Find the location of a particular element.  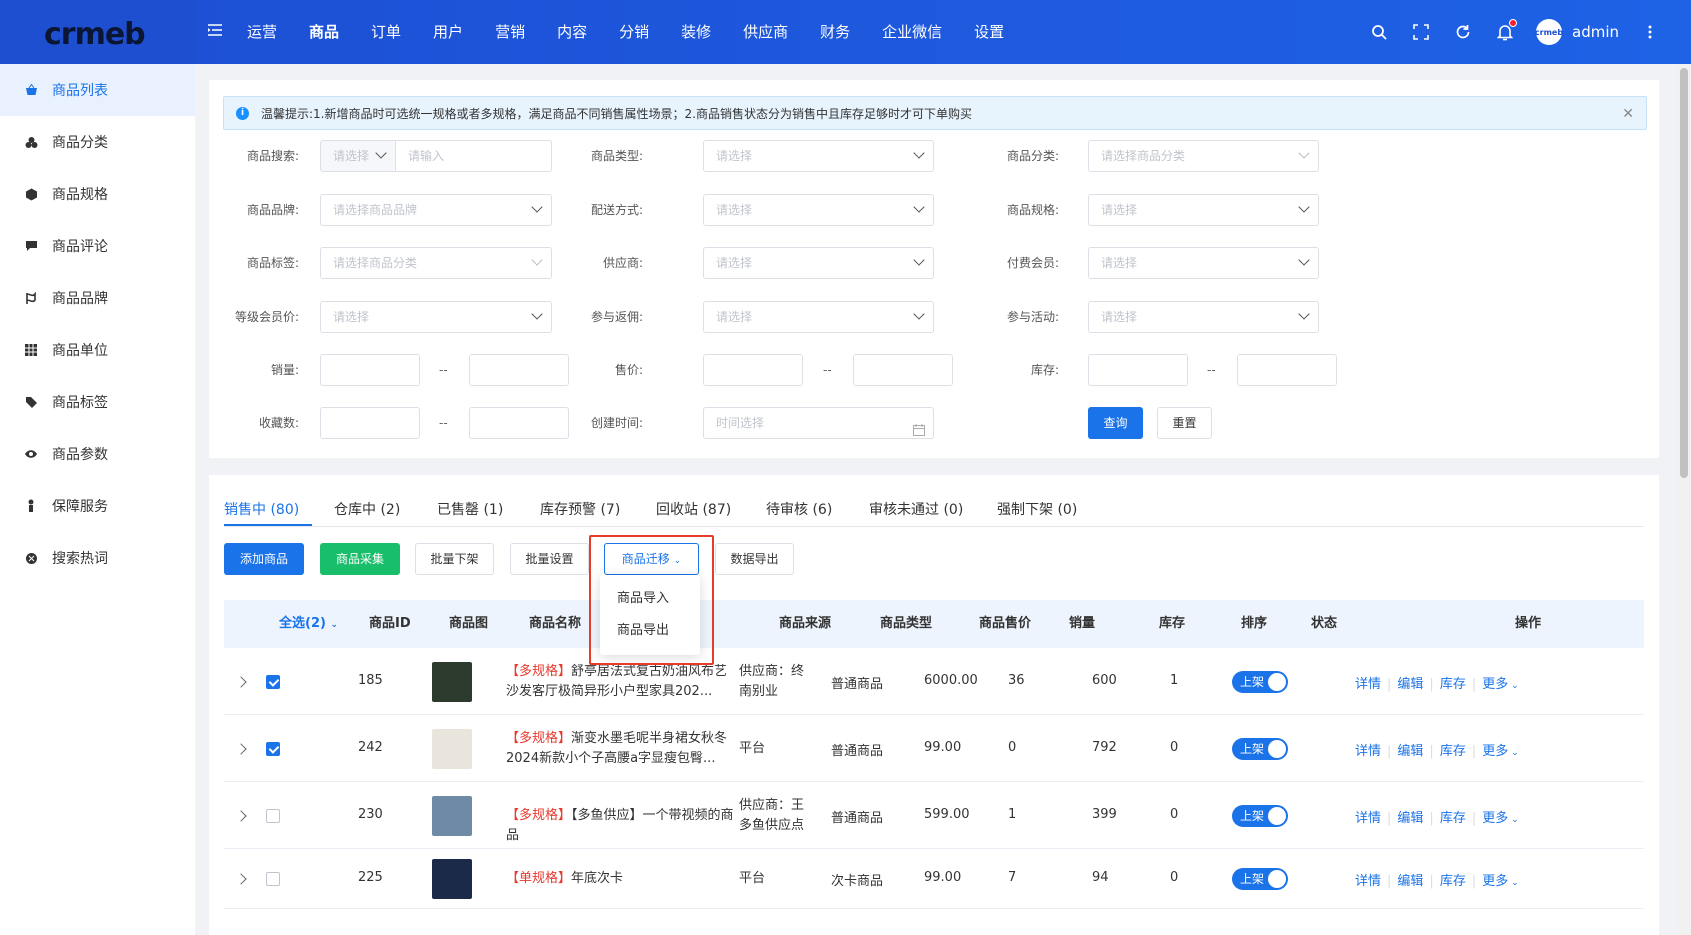

nav-item-7: 装修 is located at coordinates (696, 32).